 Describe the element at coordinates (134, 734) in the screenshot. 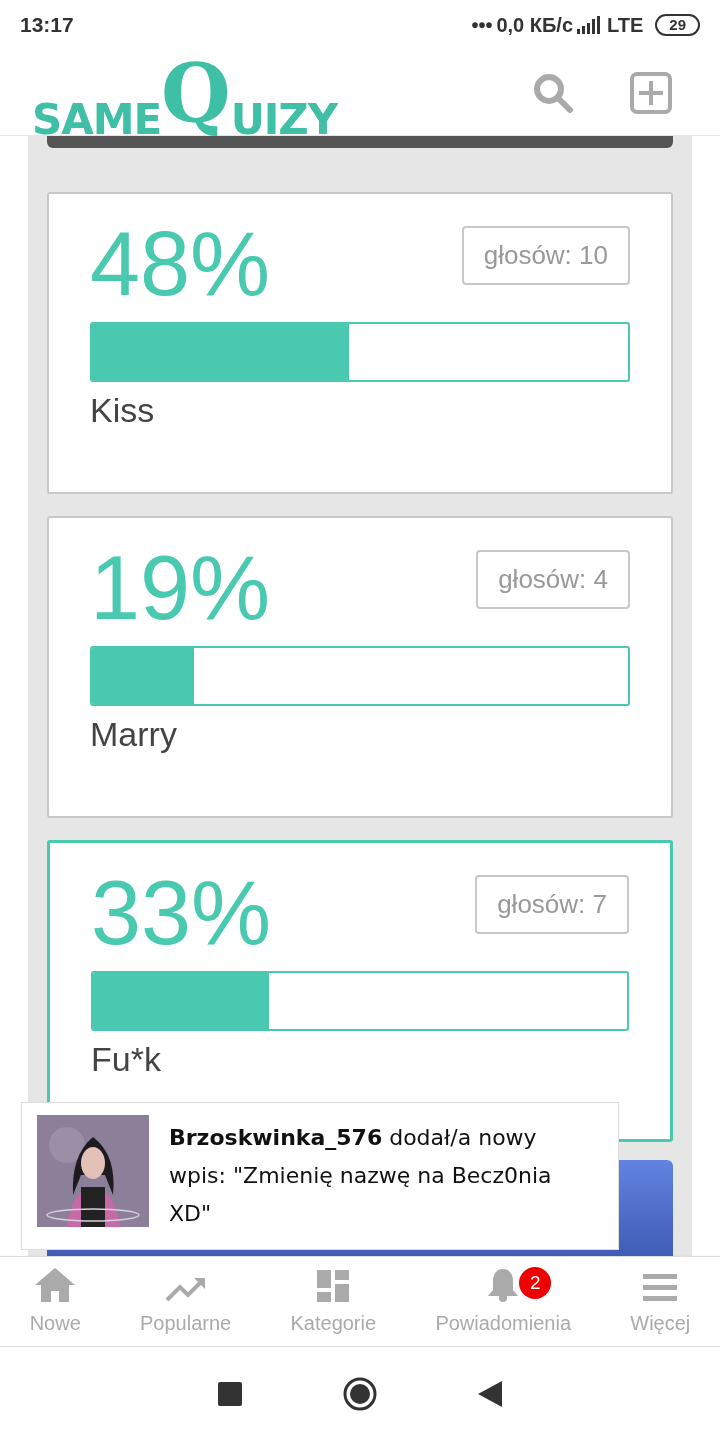

I see `answer-label: Marry` at that location.